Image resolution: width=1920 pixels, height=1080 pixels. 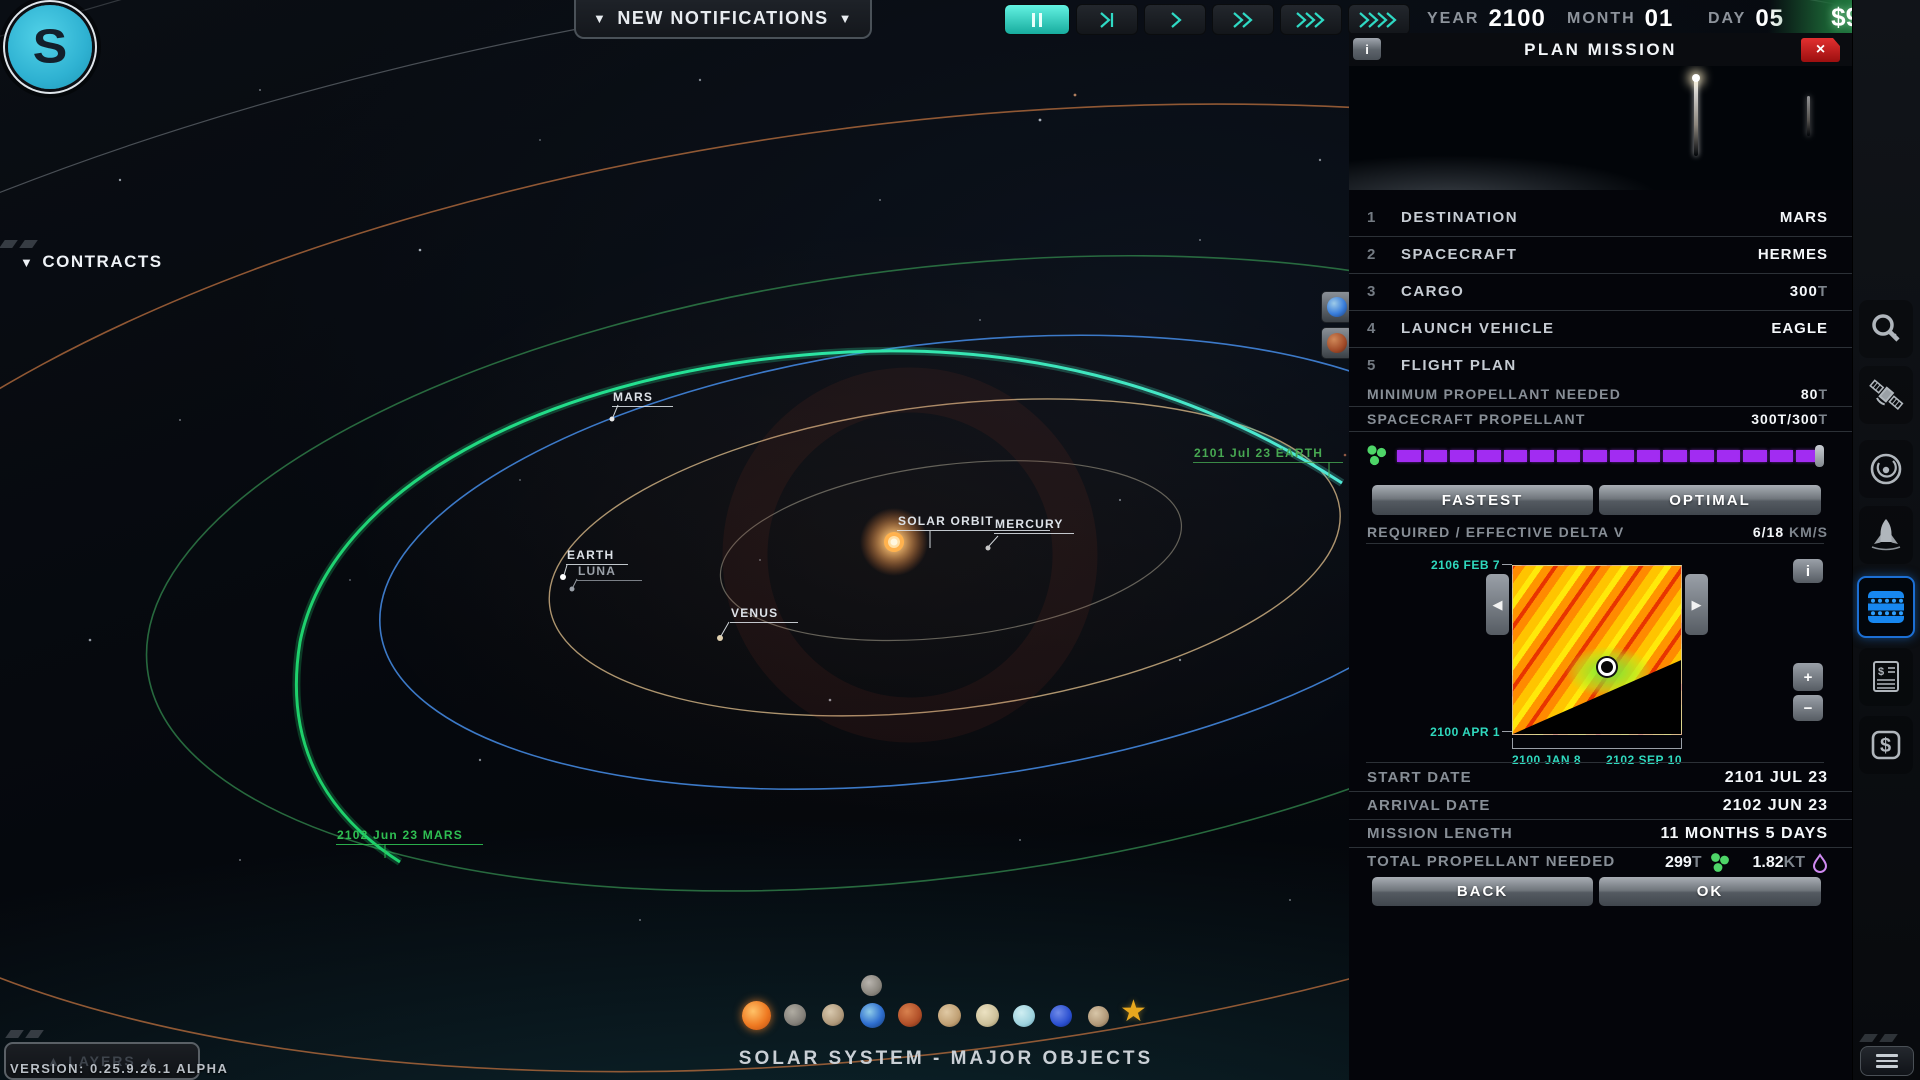 What do you see at coordinates (1440, 833) in the screenshot?
I see `date-label: MISSION LENGTH` at bounding box center [1440, 833].